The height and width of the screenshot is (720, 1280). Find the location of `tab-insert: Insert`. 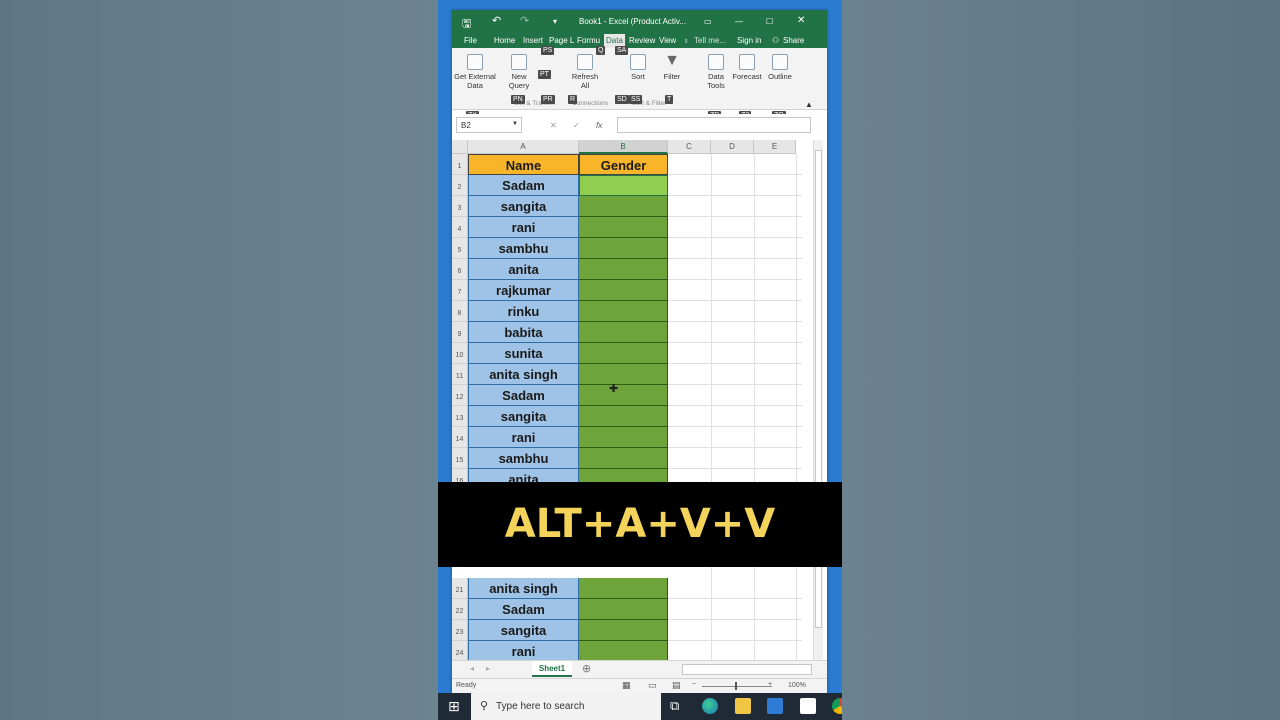

tab-insert: Insert is located at coordinates (533, 40).